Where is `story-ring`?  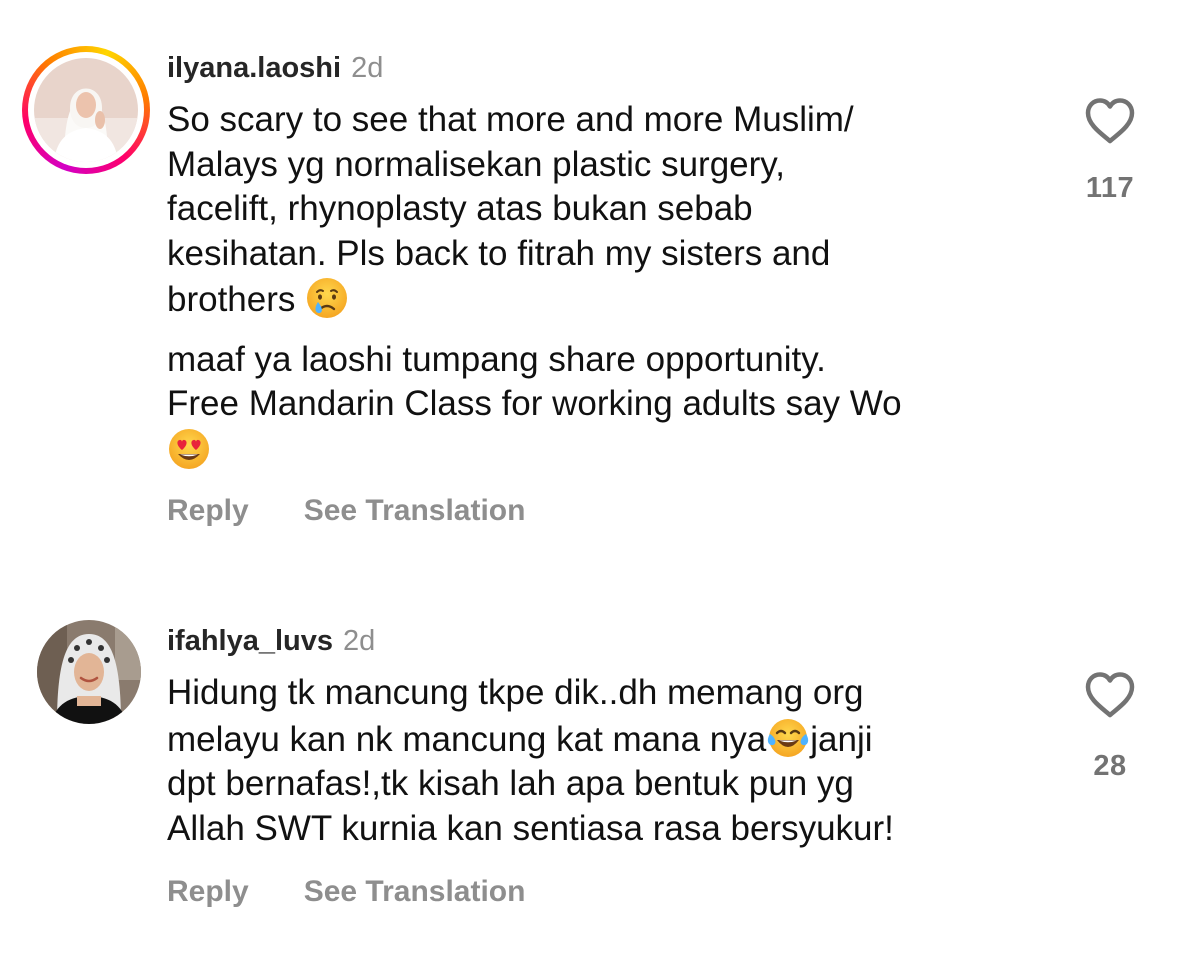
story-ring is located at coordinates (86, 110).